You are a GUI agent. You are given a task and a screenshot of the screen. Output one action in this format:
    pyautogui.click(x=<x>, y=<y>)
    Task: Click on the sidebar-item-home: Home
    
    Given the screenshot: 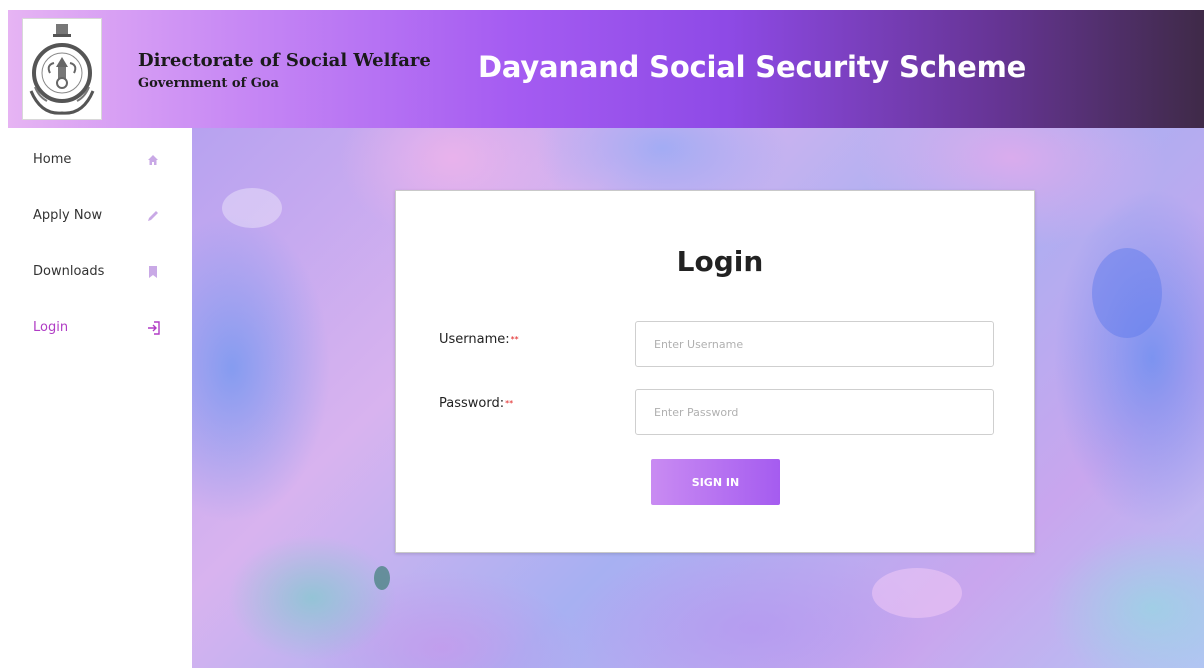 What is the action you would take?
    pyautogui.click(x=96, y=164)
    